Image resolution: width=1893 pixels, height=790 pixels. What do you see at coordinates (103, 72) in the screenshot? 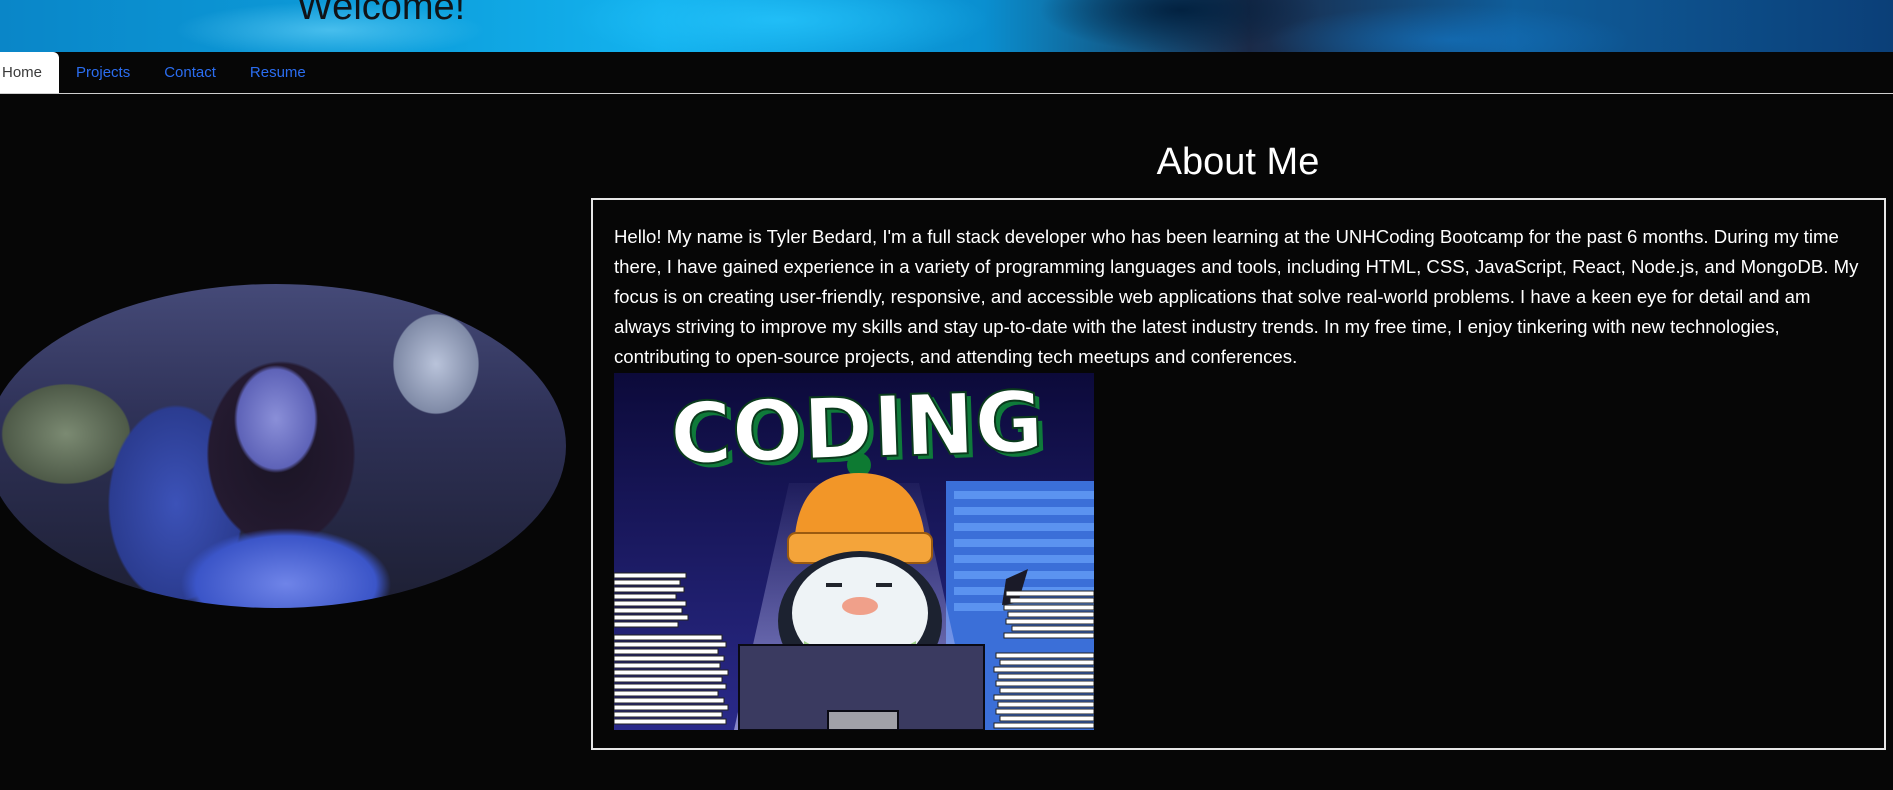
I see `nav-projects: Projects` at bounding box center [103, 72].